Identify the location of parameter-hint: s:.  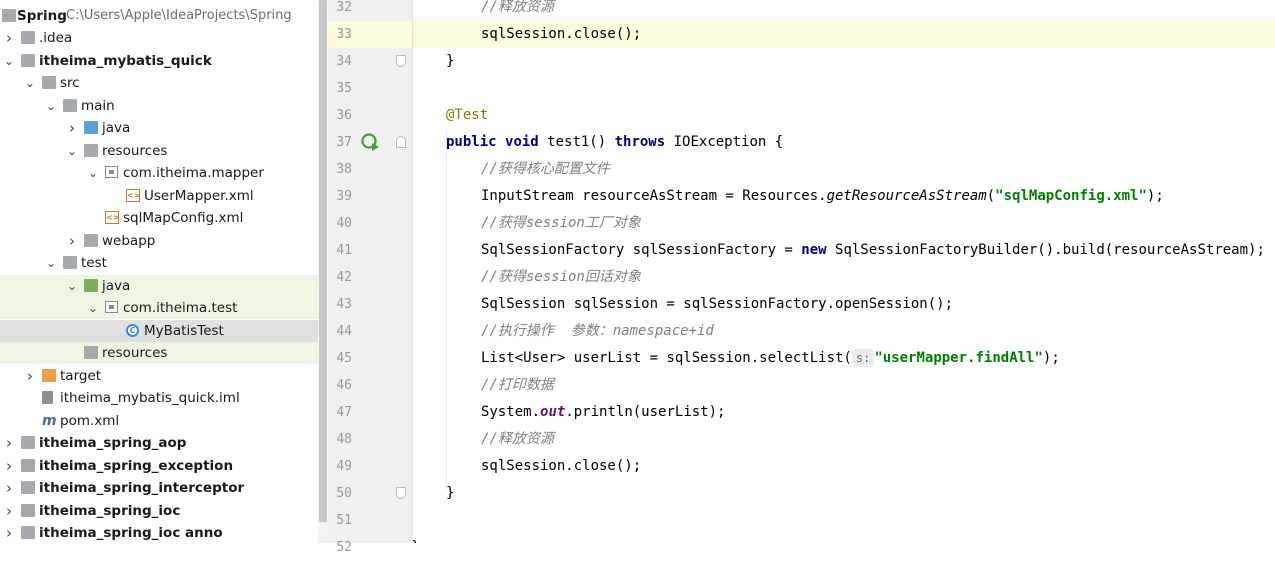
(863, 358).